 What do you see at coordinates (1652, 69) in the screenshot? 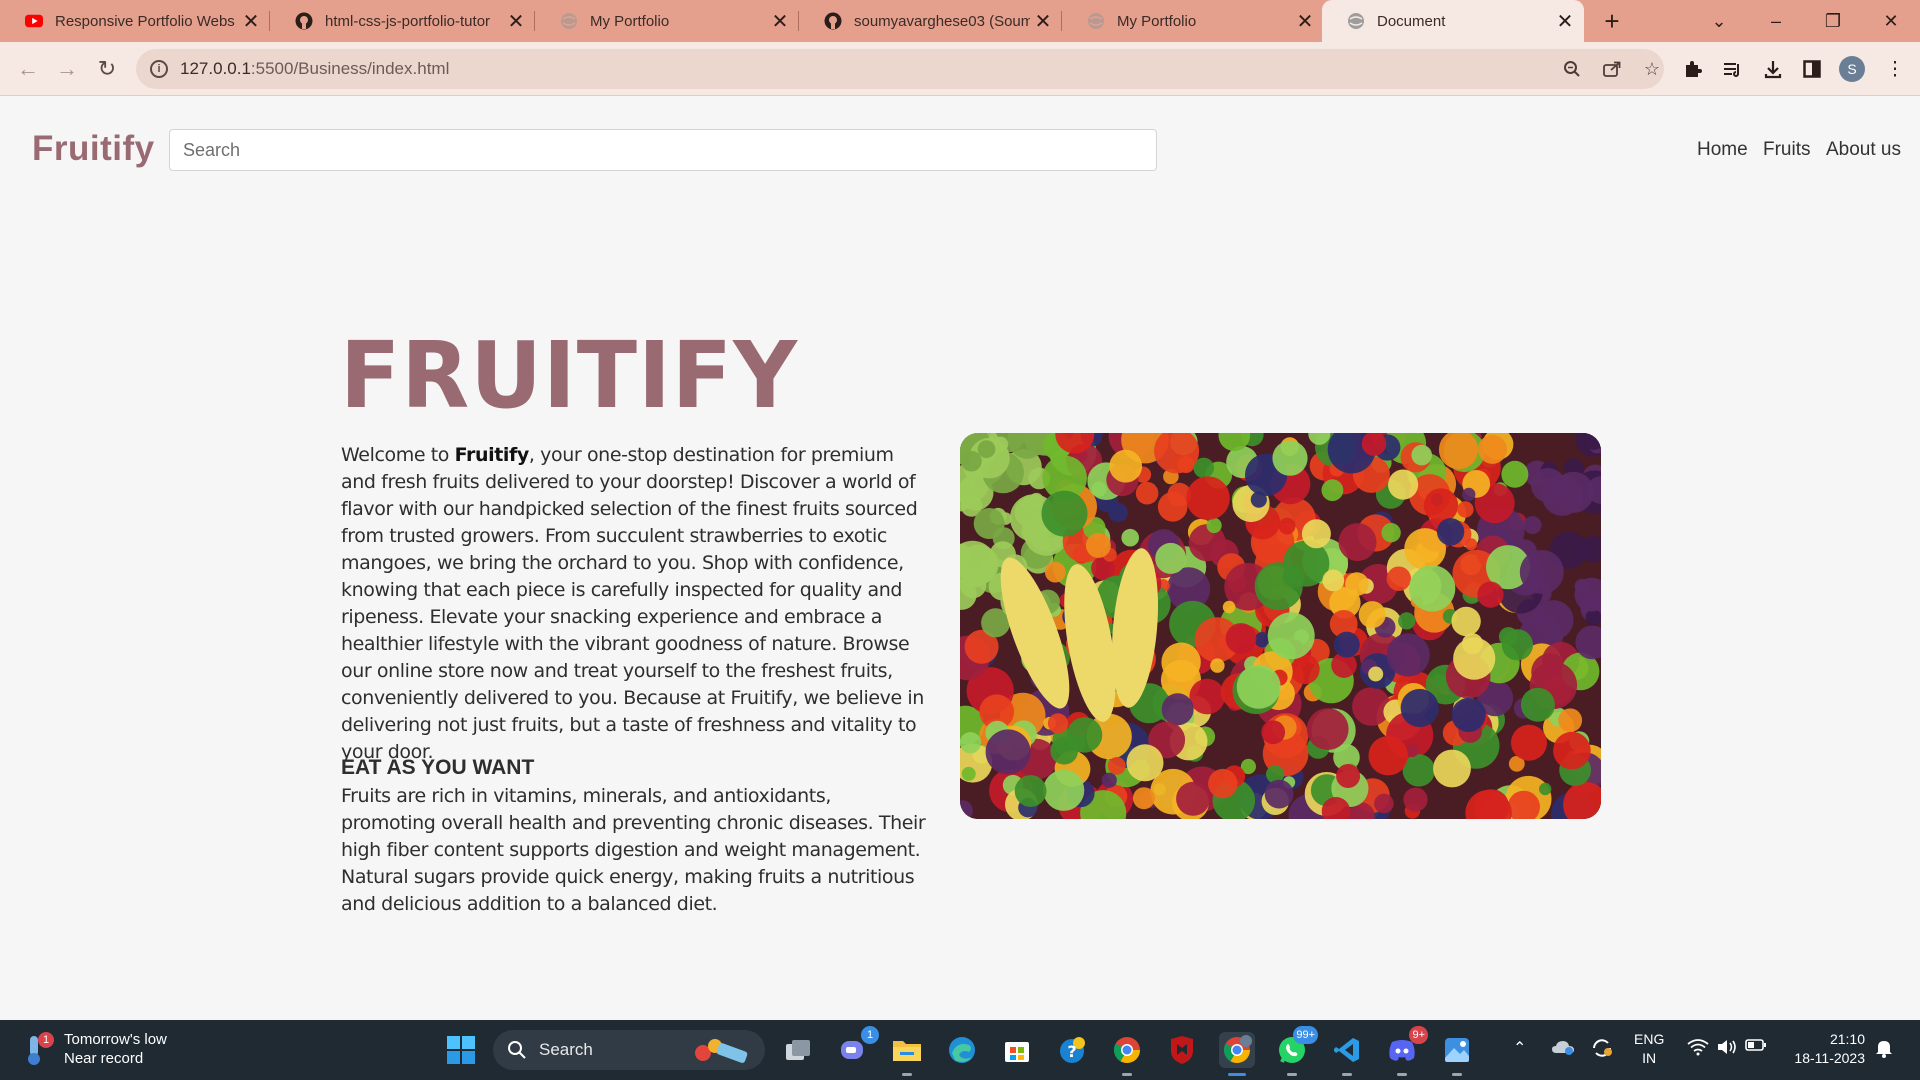
I see `bookmark-star-icon: ☆` at bounding box center [1652, 69].